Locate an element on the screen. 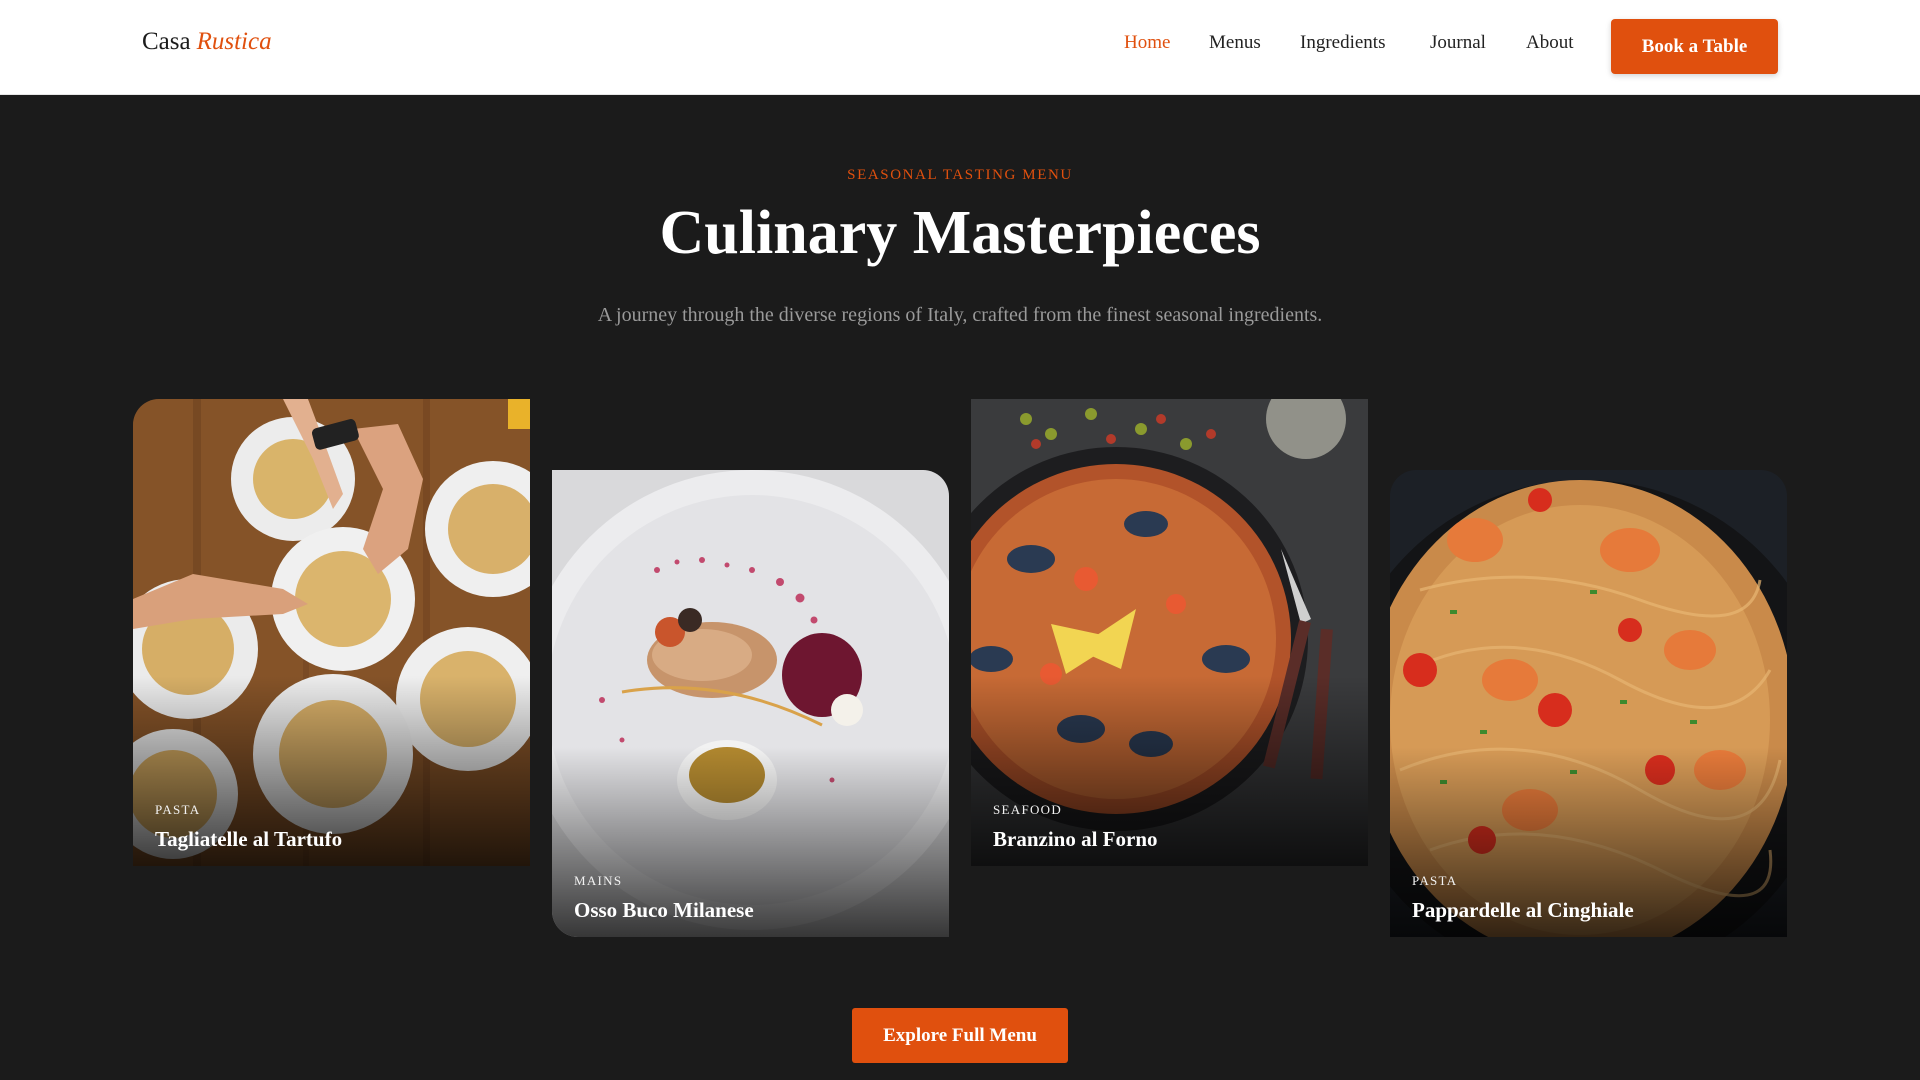 This screenshot has width=1920, height=1080. dish-category: MAINS is located at coordinates (598, 880).